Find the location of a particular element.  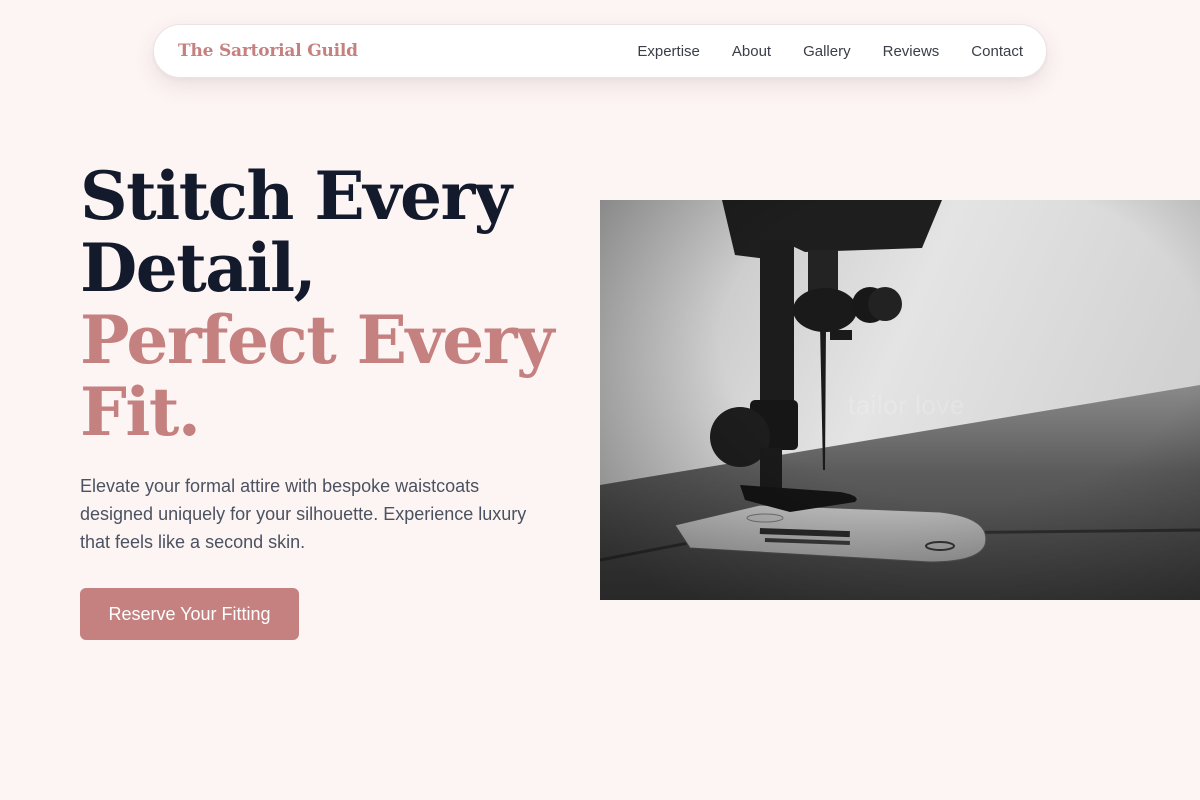

hero-title: Stitch Every Detail, Perfect Every Fit. is located at coordinates (325, 304).